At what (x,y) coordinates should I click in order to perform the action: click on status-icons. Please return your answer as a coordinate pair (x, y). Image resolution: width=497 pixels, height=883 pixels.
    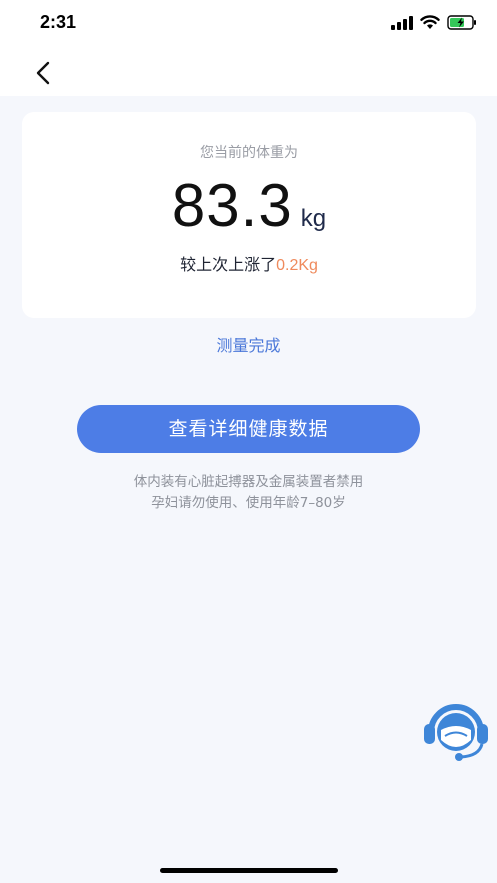
    Looking at the image, I should click on (434, 24).